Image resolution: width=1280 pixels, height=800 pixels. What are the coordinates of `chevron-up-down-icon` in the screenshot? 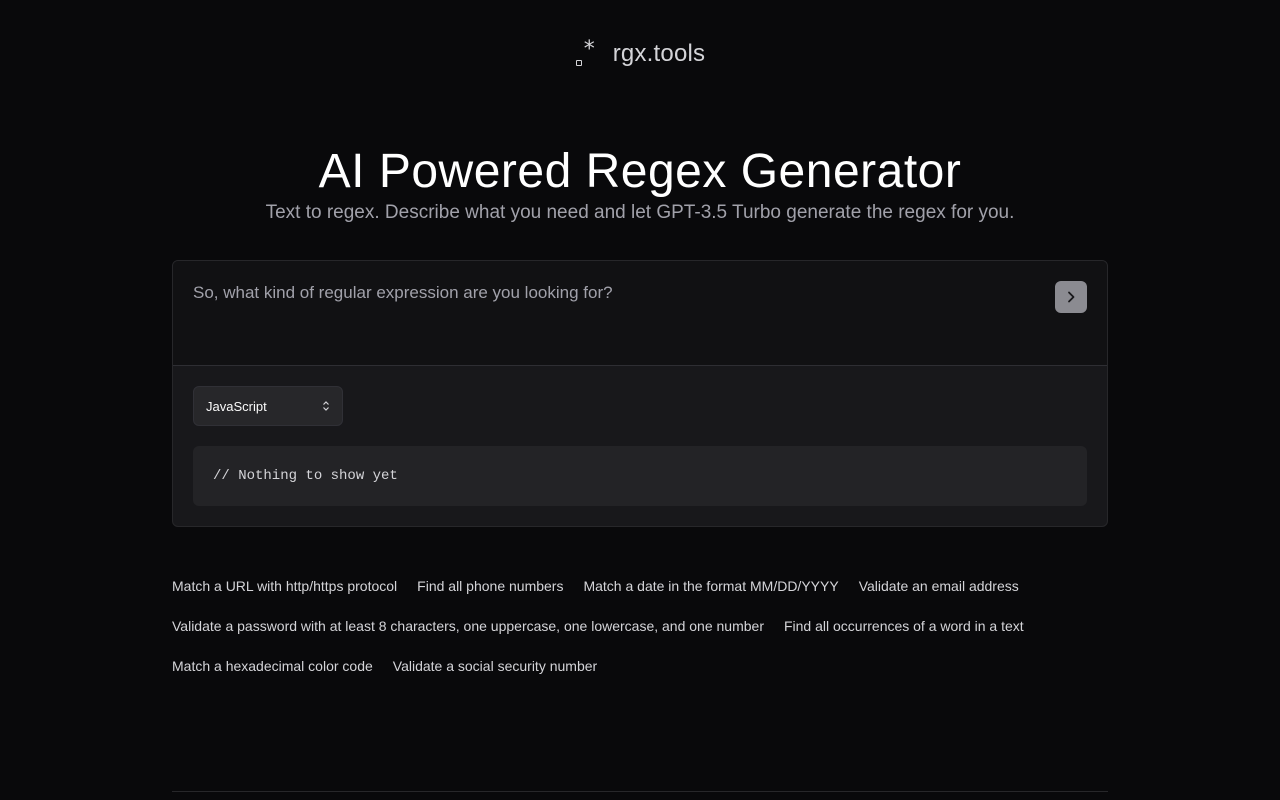 It's located at (326, 406).